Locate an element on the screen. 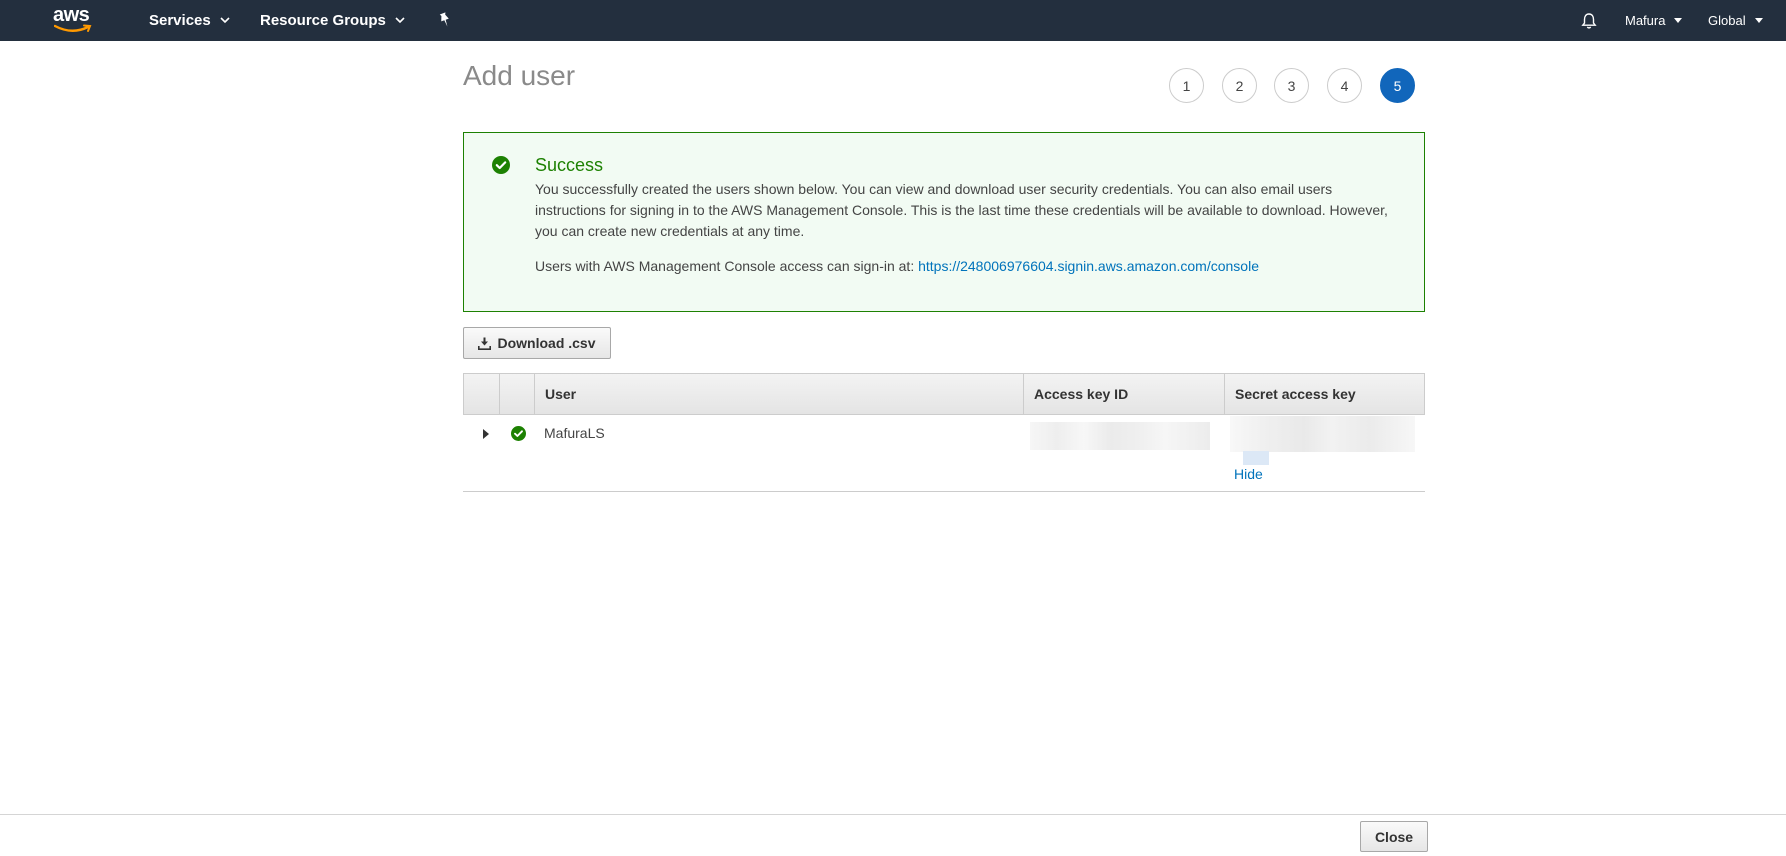  pin-icon is located at coordinates (445, 20).